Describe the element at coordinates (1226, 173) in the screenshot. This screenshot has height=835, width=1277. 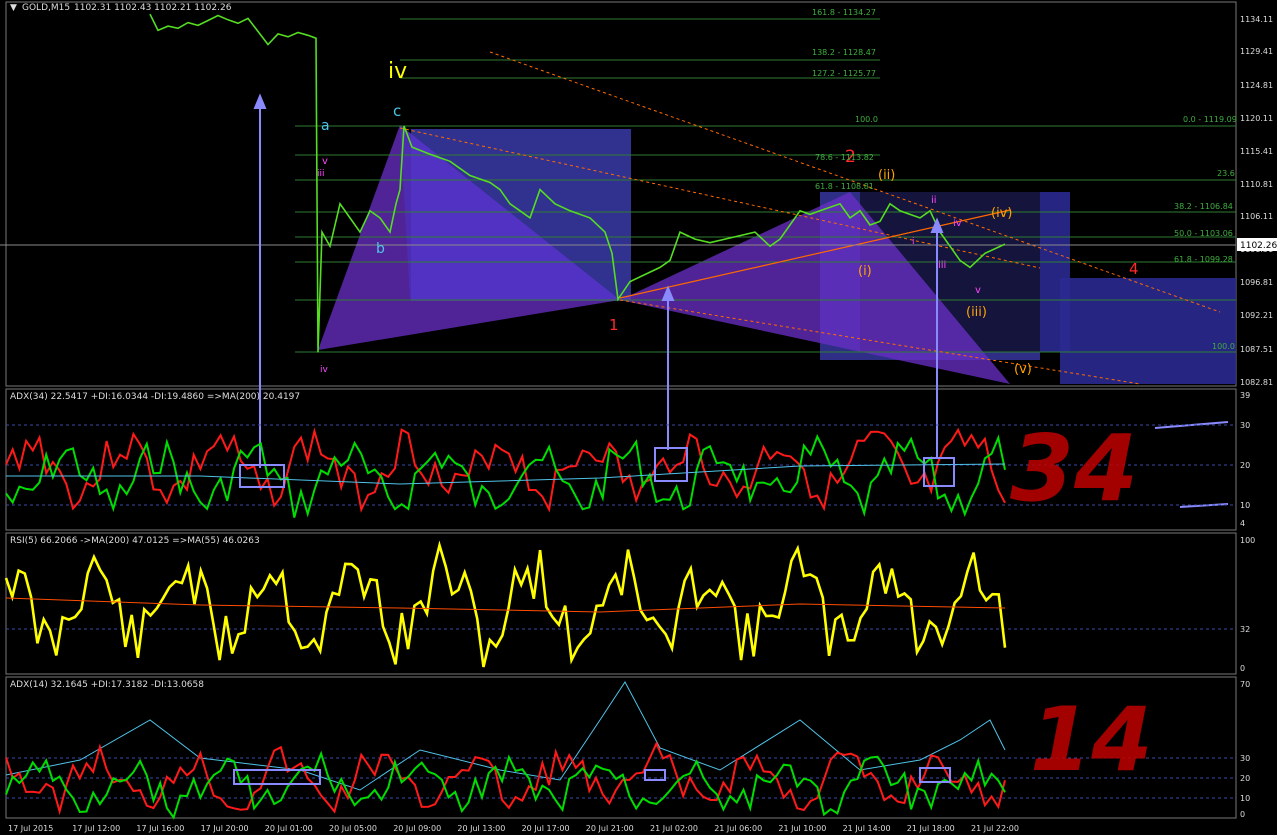
I see `fib-label: 23.6` at that location.